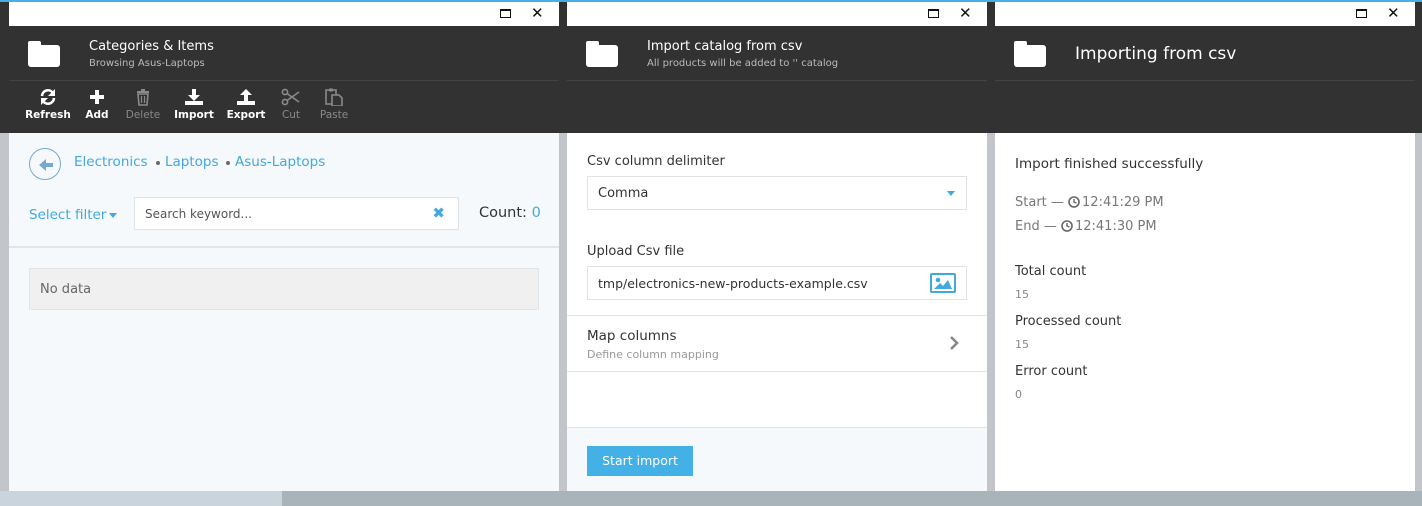  What do you see at coordinates (68, 215) in the screenshot?
I see `select-filter-label: Select filter` at bounding box center [68, 215].